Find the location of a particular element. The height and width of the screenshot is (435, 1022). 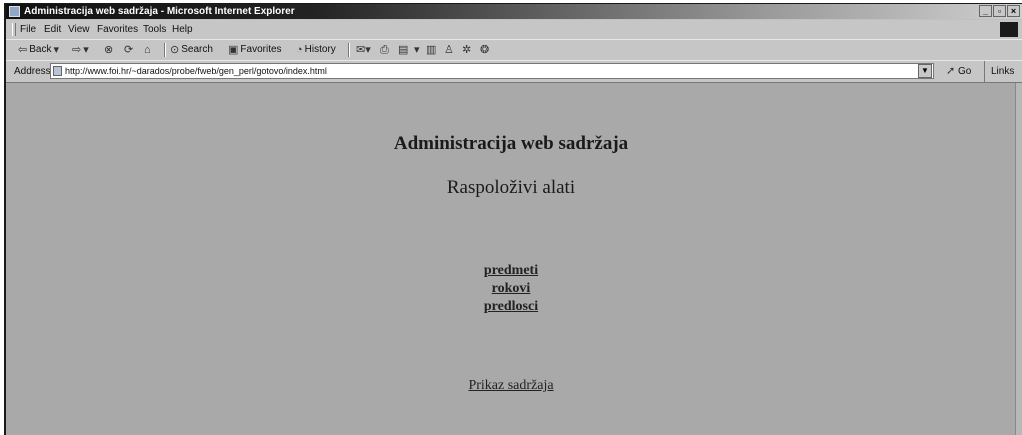

ie-app-icon is located at coordinates (14, 11).